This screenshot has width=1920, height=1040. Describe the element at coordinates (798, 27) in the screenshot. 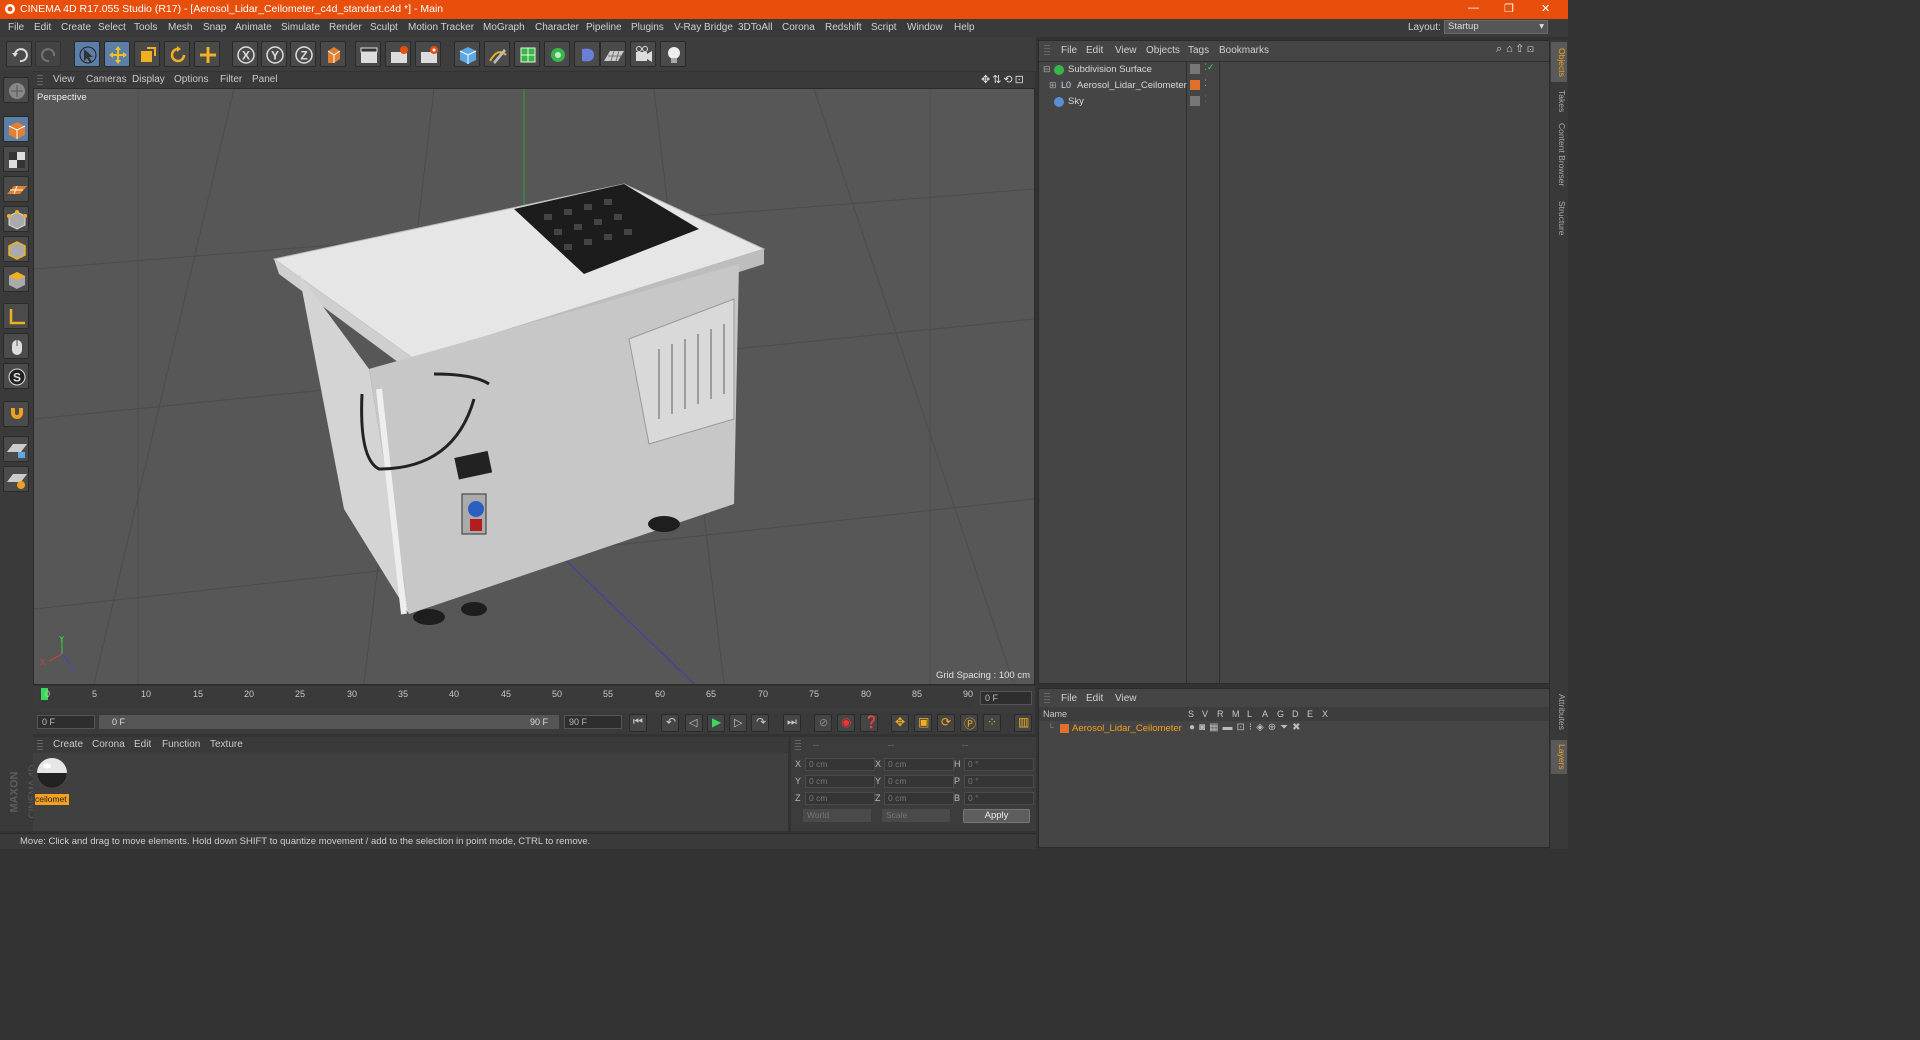

I see `menu-corona: Corona` at that location.